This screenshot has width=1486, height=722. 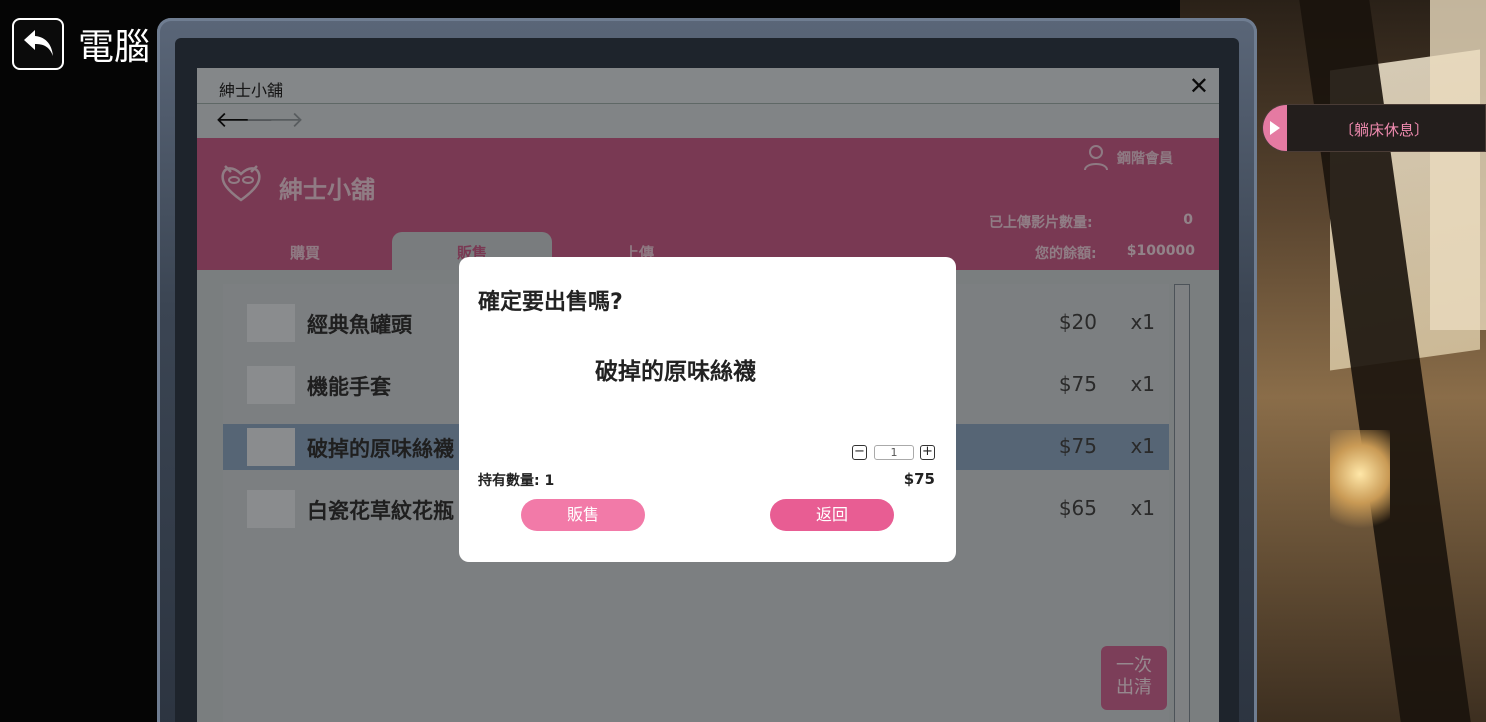 What do you see at coordinates (1360, 485) in the screenshot?
I see `lamp-glow` at bounding box center [1360, 485].